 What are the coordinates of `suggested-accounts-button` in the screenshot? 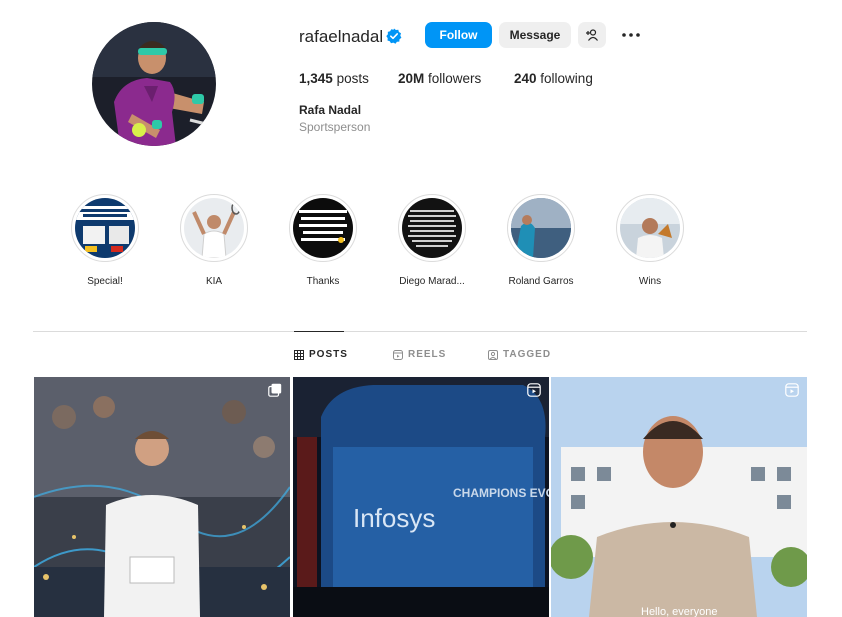 It's located at (592, 35).